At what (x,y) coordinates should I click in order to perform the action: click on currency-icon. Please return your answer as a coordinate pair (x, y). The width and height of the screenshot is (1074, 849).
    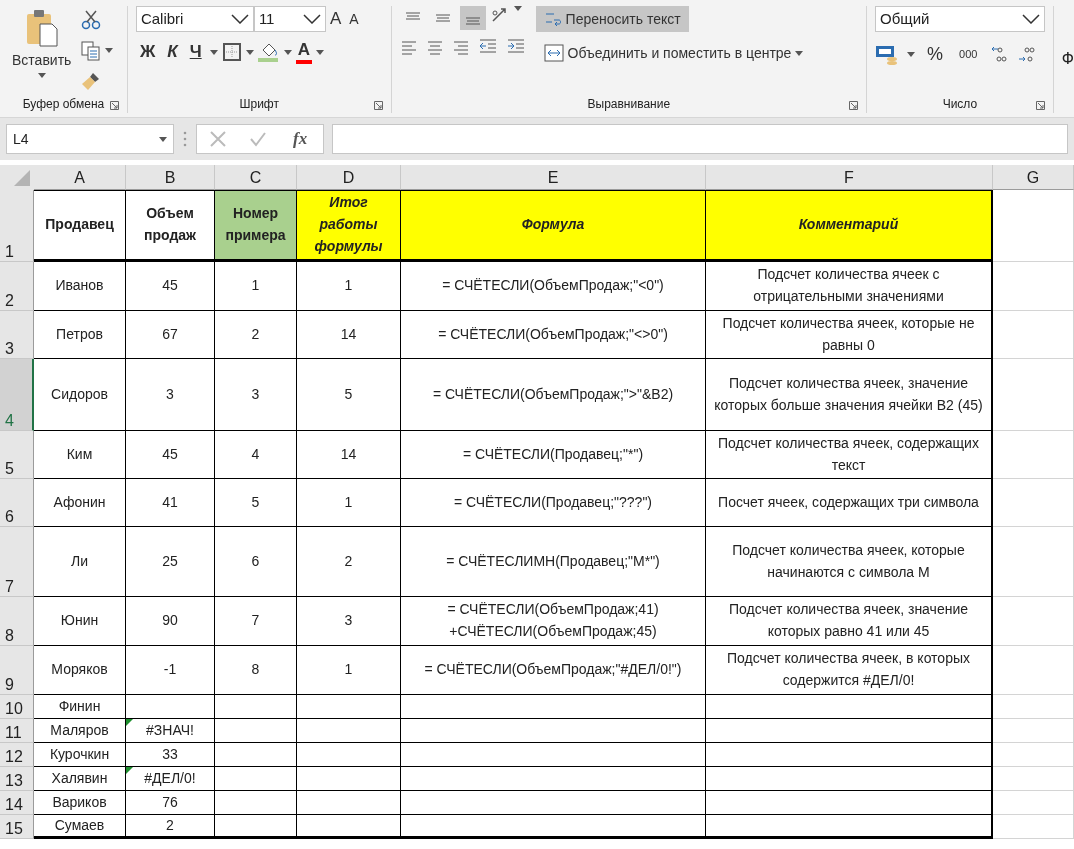
    Looking at the image, I should click on (887, 54).